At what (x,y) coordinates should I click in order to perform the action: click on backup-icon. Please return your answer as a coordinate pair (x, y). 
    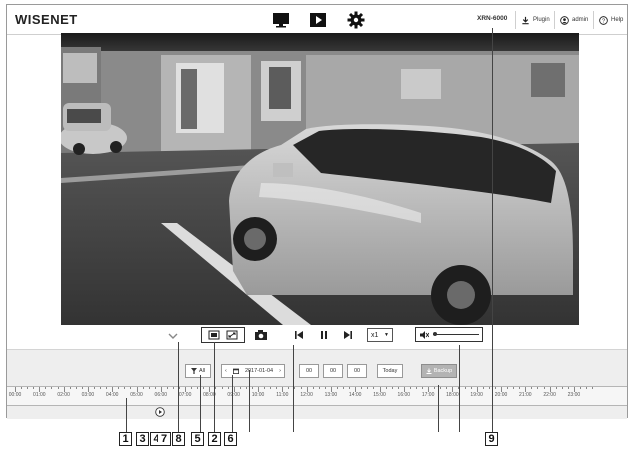
    Looking at the image, I should click on (429, 371).